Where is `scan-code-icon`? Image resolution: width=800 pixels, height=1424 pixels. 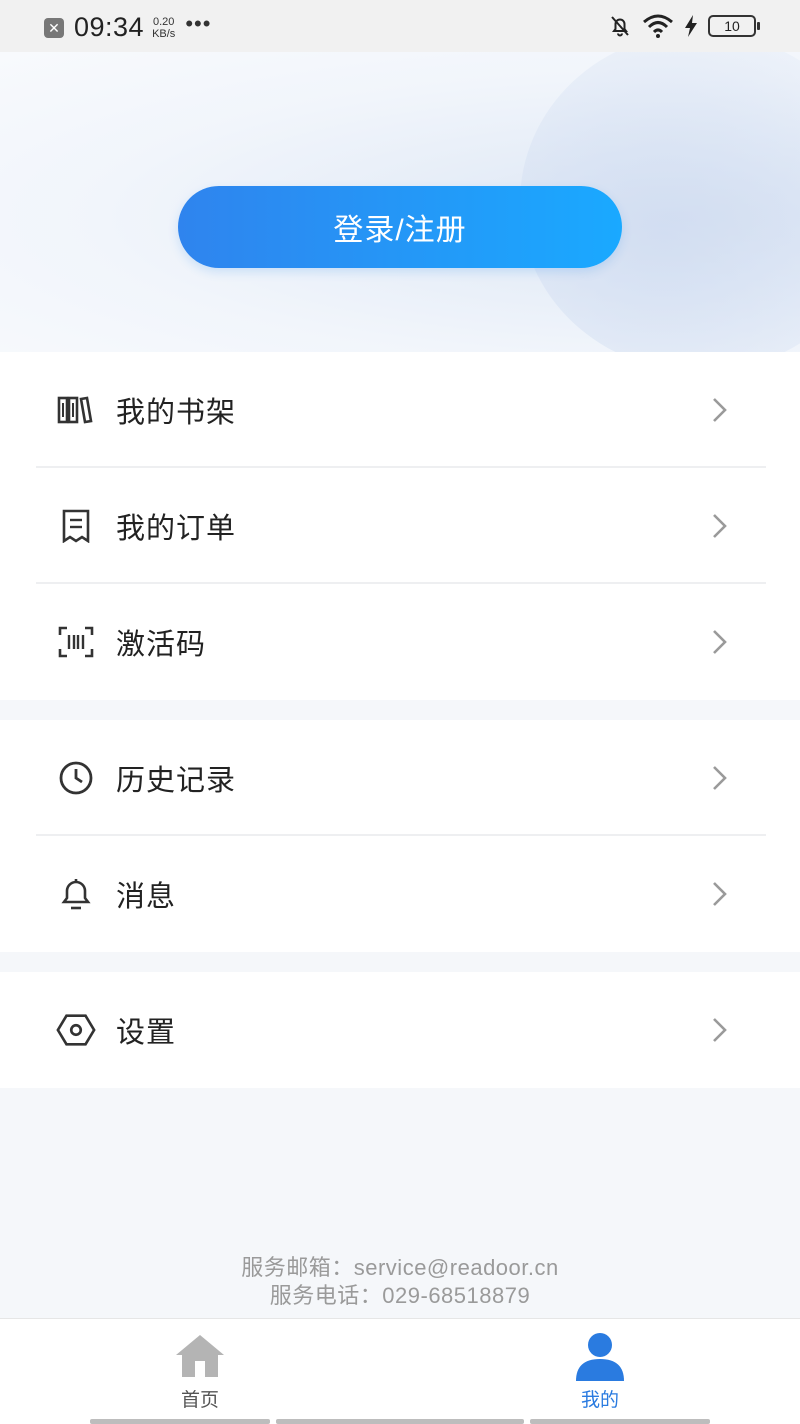
scan-code-icon is located at coordinates (76, 642).